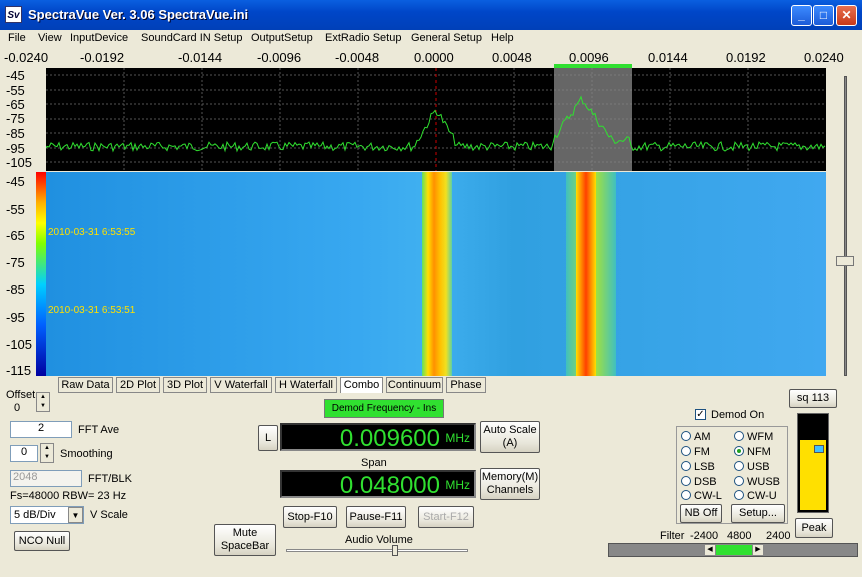 This screenshot has width=862, height=577. I want to click on tab-2d-plot: 2D Plot, so click(138, 385).